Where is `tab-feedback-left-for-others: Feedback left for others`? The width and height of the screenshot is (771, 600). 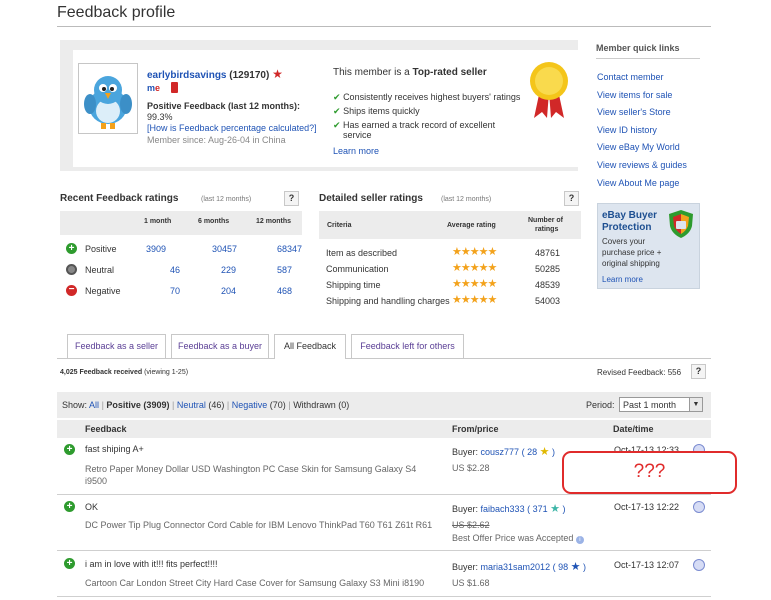 tab-feedback-left-for-others: Feedback left for others is located at coordinates (407, 346).